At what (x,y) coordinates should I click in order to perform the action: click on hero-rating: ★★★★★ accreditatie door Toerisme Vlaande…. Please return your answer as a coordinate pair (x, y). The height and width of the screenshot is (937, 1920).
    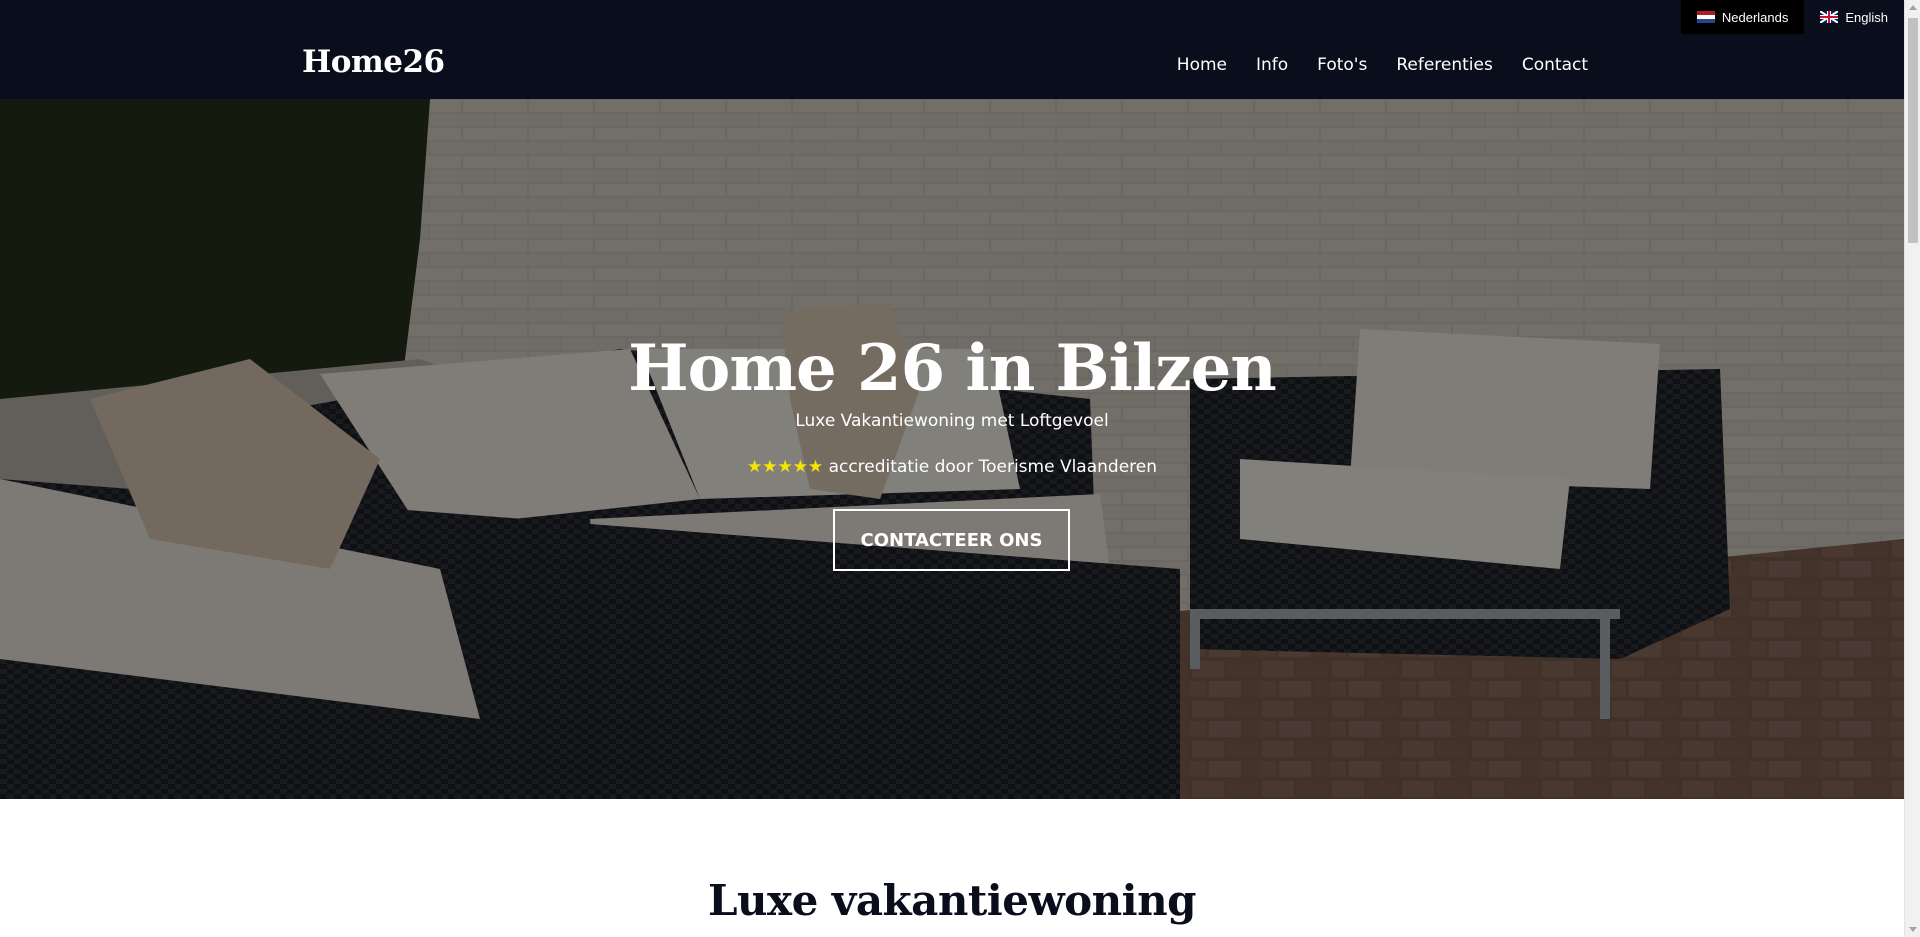
    Looking at the image, I should click on (952, 467).